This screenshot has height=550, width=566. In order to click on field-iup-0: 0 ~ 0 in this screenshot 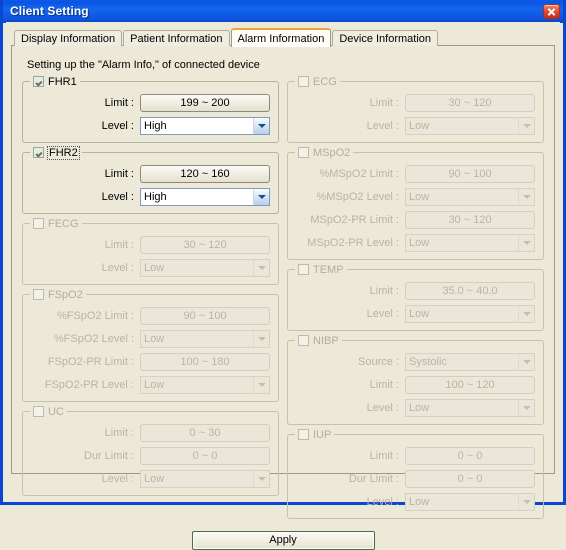, I will do `click(470, 455)`.